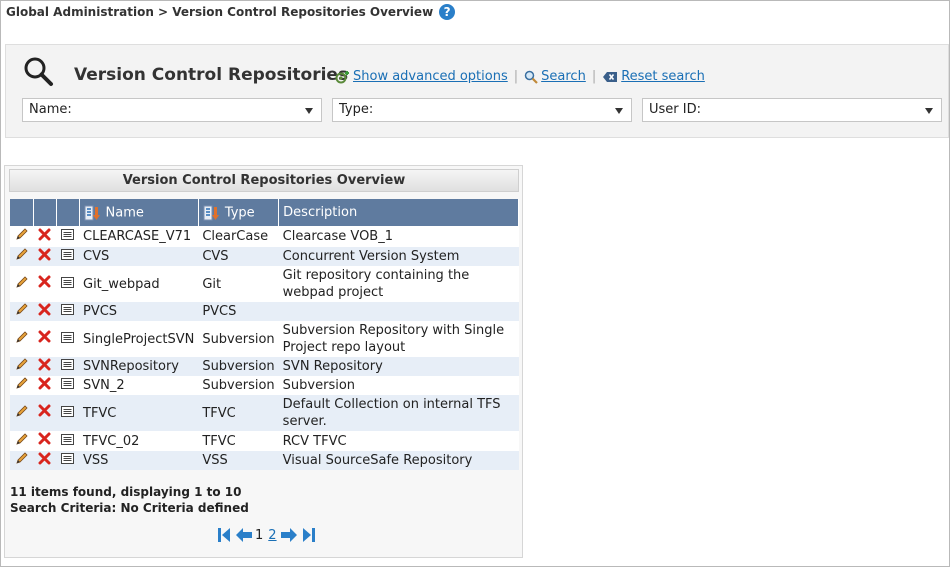 Image resolution: width=950 pixels, height=567 pixels. What do you see at coordinates (398, 460) in the screenshot?
I see `description-cell: Visual SourceSafe Repository` at bounding box center [398, 460].